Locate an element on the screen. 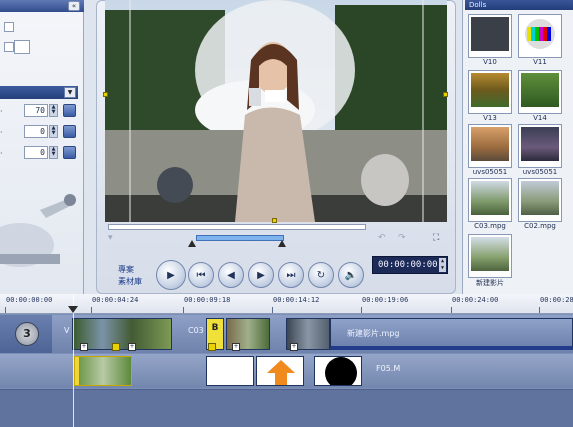 Image resolution: width=573 pixels, height=427 pixels. redo-icon: ↷ is located at coordinates (402, 238).